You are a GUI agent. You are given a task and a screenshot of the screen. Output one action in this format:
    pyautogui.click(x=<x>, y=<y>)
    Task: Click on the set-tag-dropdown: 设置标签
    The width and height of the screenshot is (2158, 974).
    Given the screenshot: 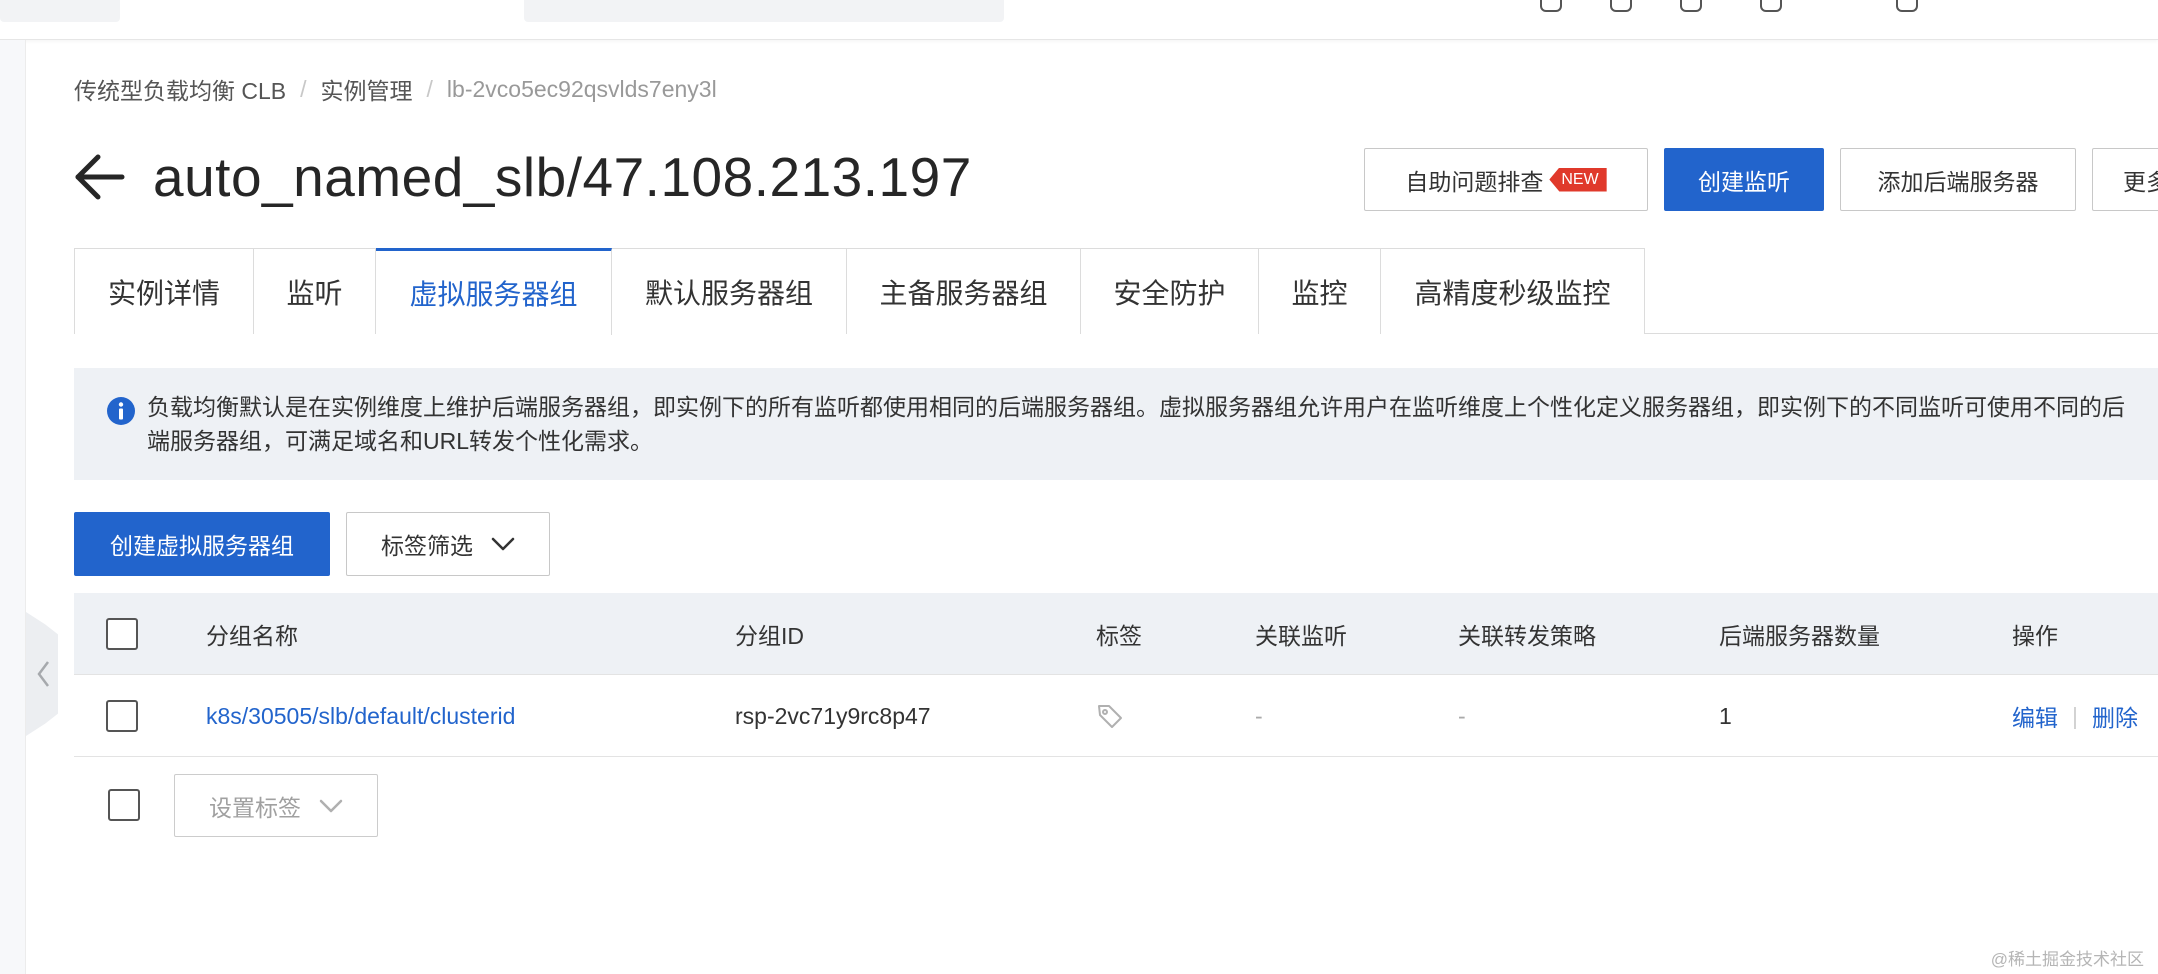 What is the action you would take?
    pyautogui.click(x=276, y=805)
    